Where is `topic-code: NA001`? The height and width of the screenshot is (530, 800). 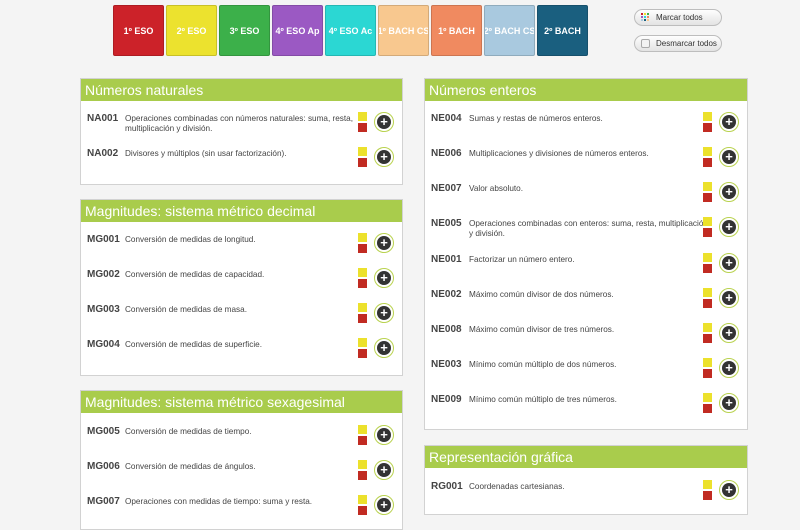 topic-code: NA001 is located at coordinates (103, 118).